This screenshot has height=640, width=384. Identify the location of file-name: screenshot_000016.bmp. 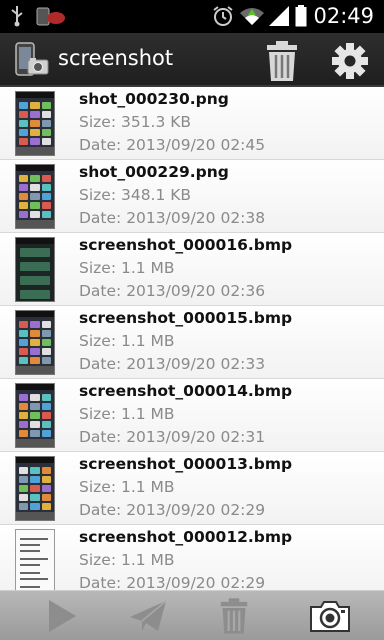
(186, 245).